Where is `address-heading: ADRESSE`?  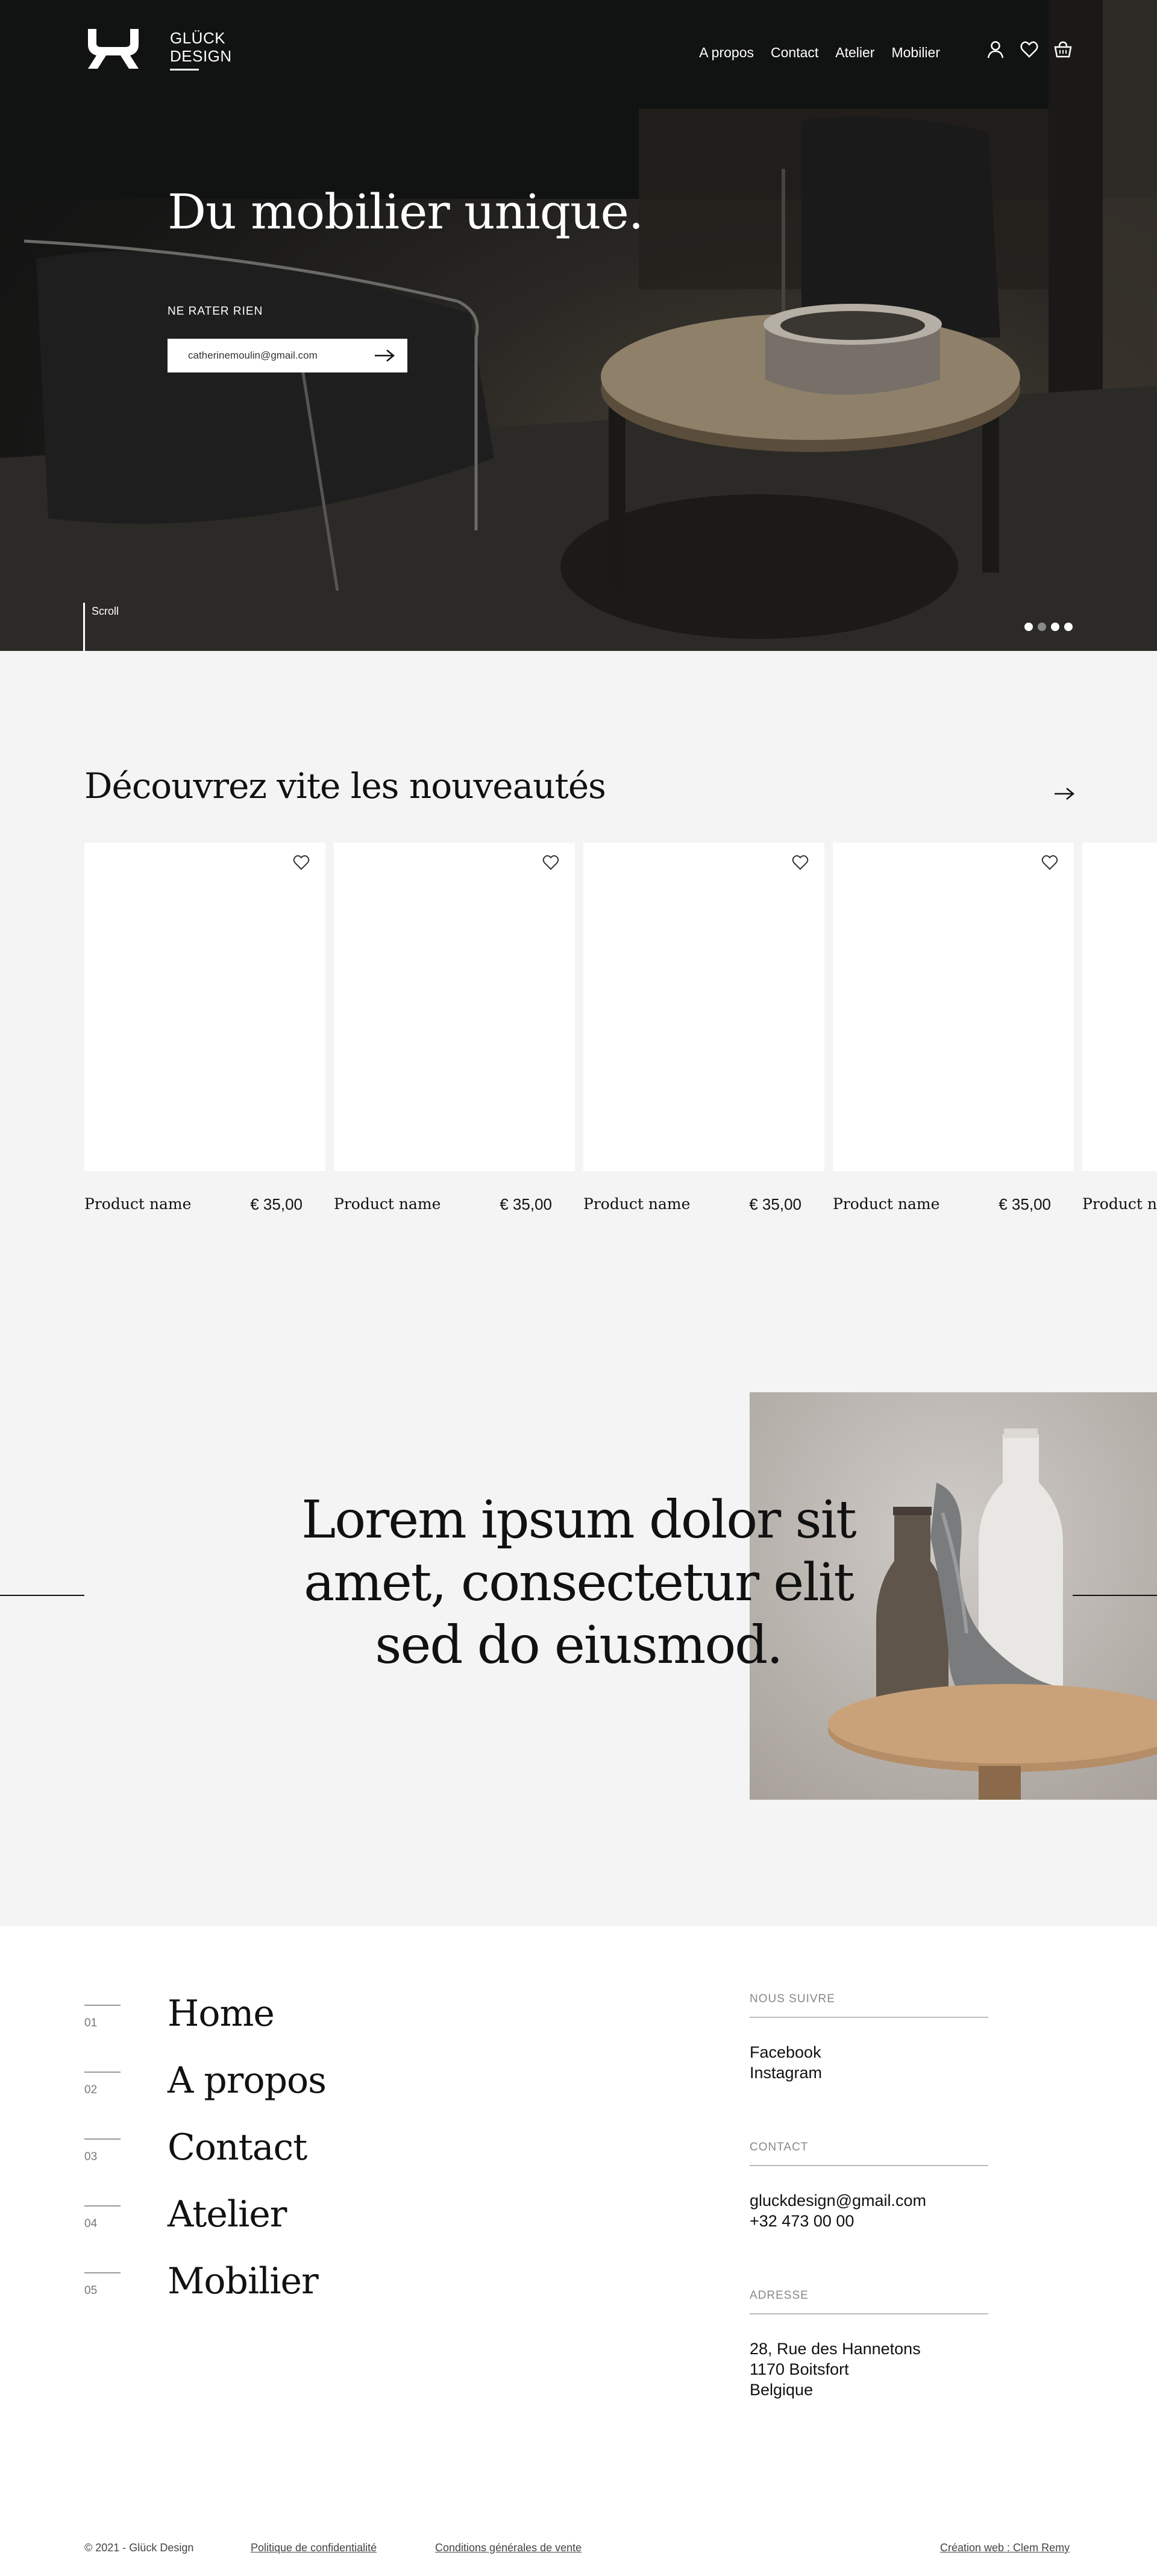 address-heading: ADRESSE is located at coordinates (869, 2301).